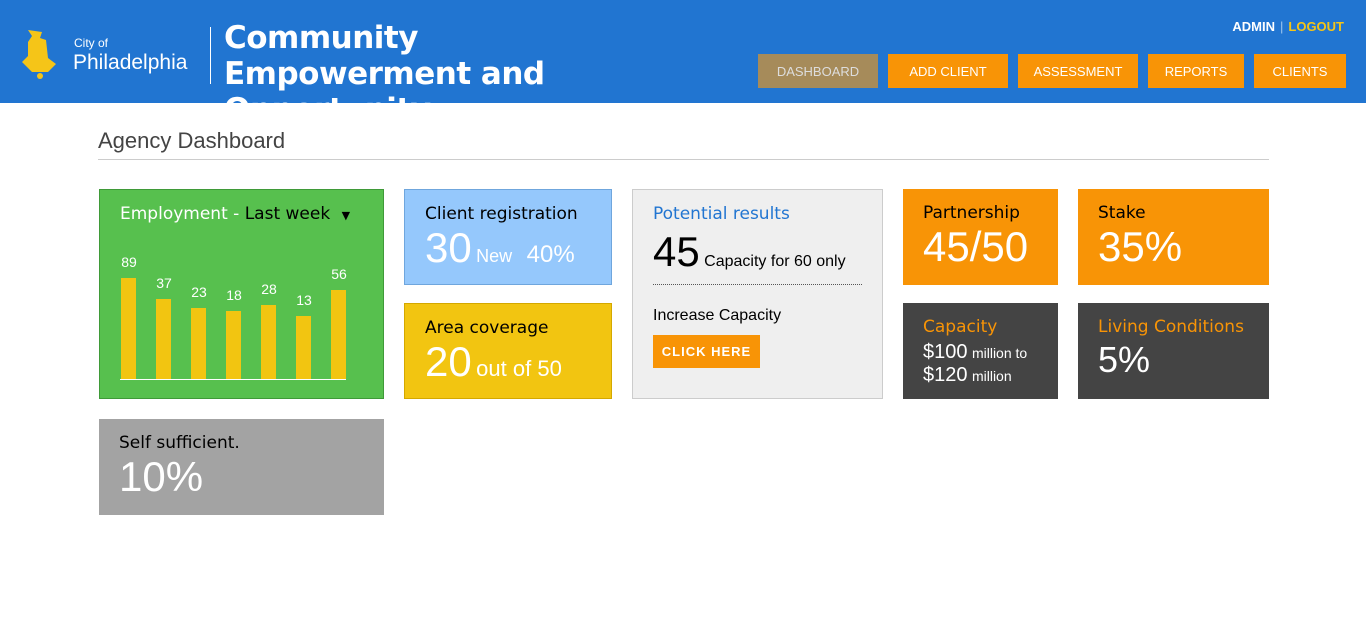 The width and height of the screenshot is (1366, 644). I want to click on app-title: Community Empowerment and Opportunity, so click(384, 74).